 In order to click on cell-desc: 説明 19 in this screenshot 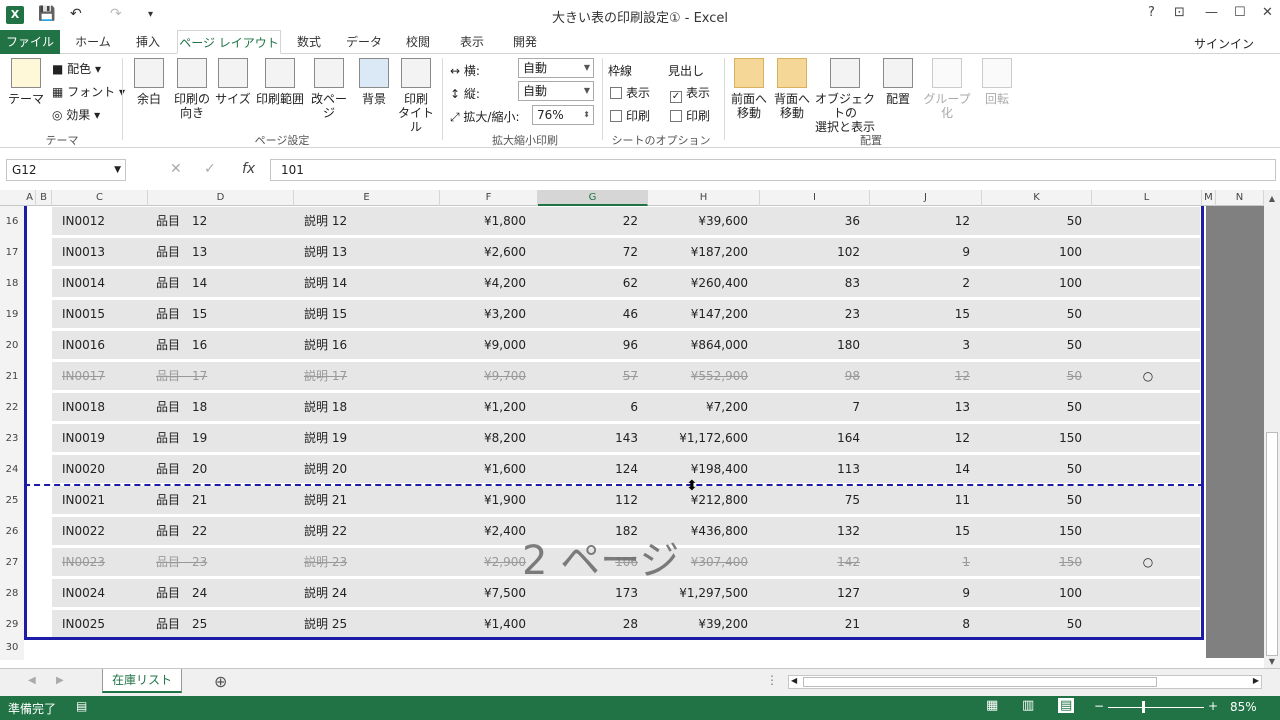, I will do `click(364, 438)`.